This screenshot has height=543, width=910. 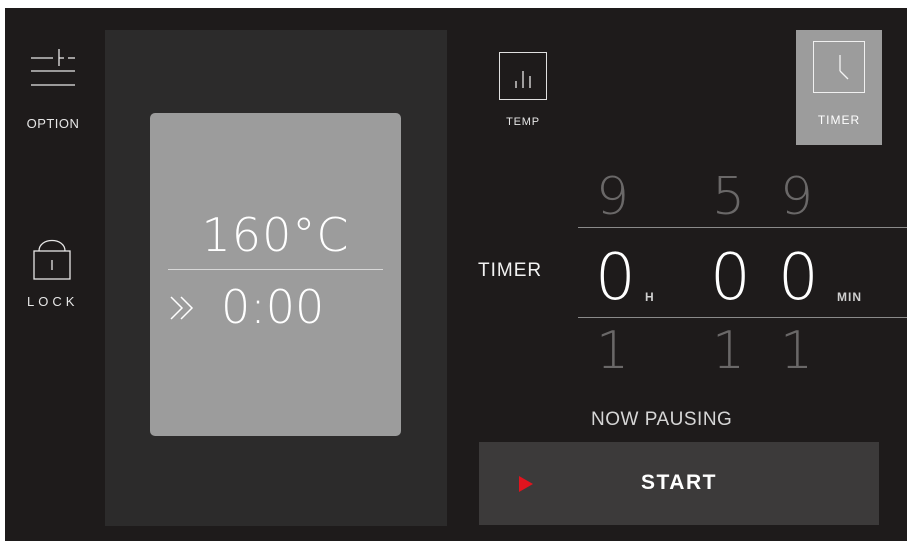 I want to click on option-label: OPTION, so click(x=53, y=123).